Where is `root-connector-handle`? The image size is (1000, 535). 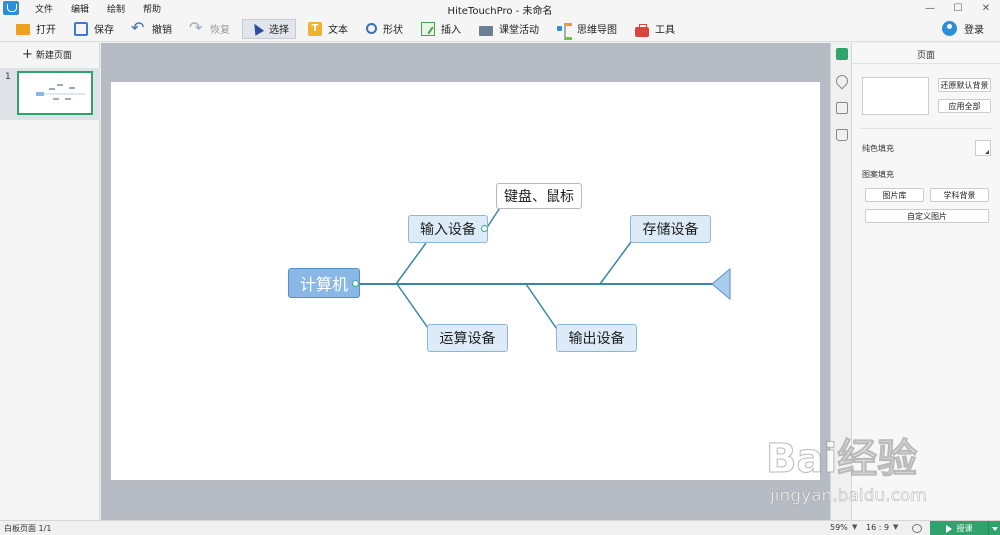
root-connector-handle is located at coordinates (355, 283).